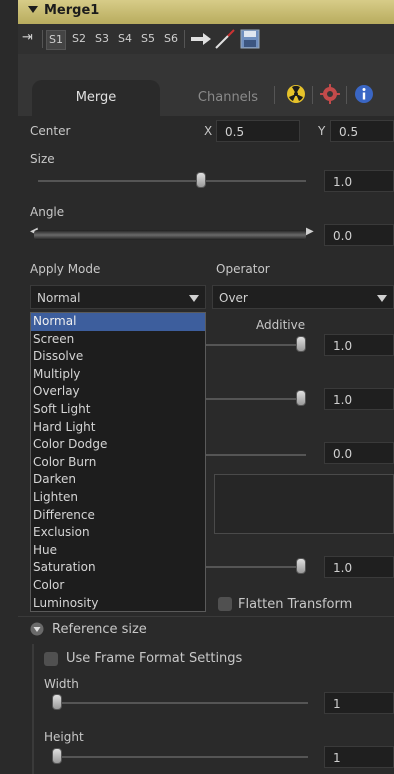  What do you see at coordinates (118, 445) in the screenshot?
I see `list-item: Color Dodge` at bounding box center [118, 445].